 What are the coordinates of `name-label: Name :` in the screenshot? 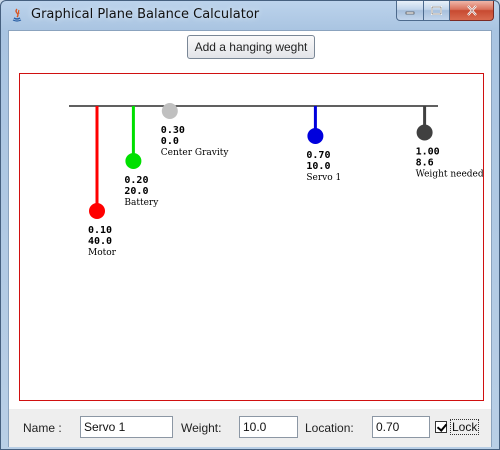 It's located at (42, 428).